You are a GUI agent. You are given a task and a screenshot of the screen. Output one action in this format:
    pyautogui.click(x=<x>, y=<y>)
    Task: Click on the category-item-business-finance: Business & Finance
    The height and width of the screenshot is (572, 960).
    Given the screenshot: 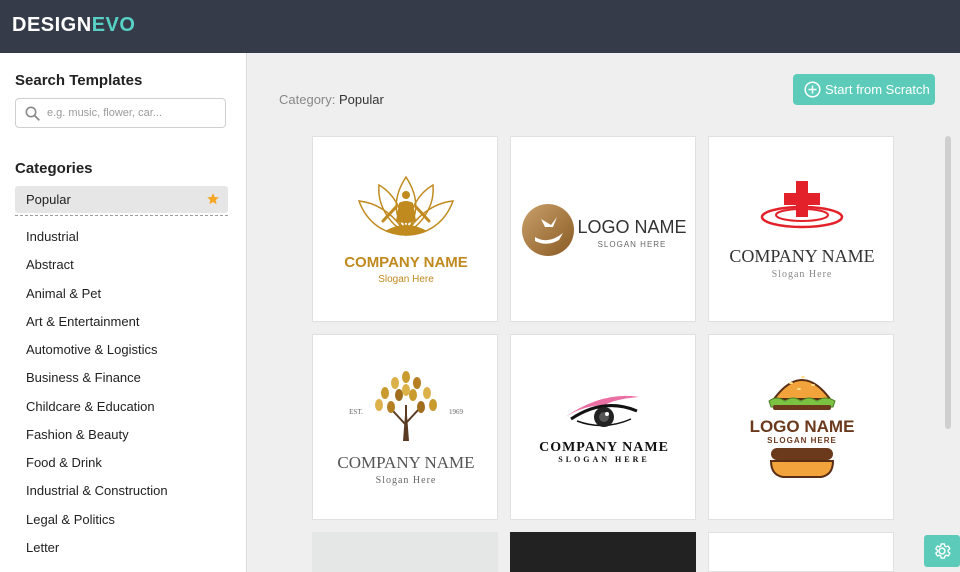 What is the action you would take?
    pyautogui.click(x=97, y=382)
    